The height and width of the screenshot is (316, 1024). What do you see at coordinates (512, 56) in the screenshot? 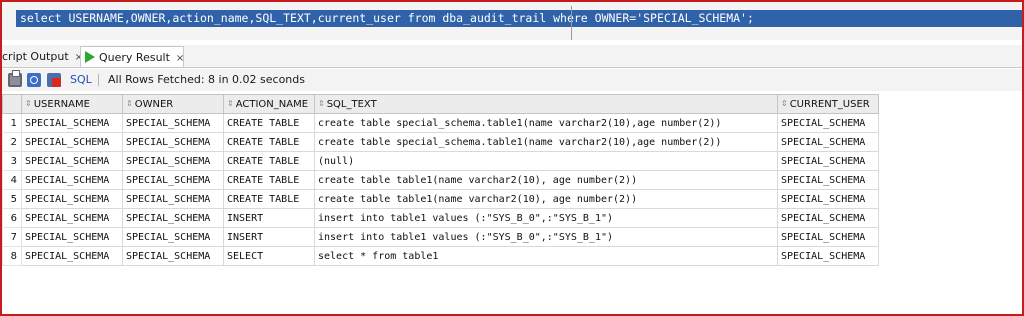
I see `result-tabs: cript Output × Query Result ×` at bounding box center [512, 56].